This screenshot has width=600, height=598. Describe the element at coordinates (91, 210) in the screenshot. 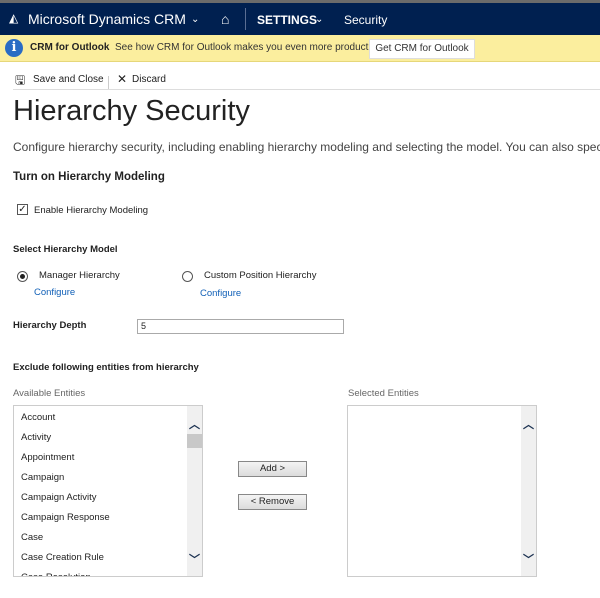

I see `enable-hierarchy-label: Enable Hierarchy Modeling` at that location.